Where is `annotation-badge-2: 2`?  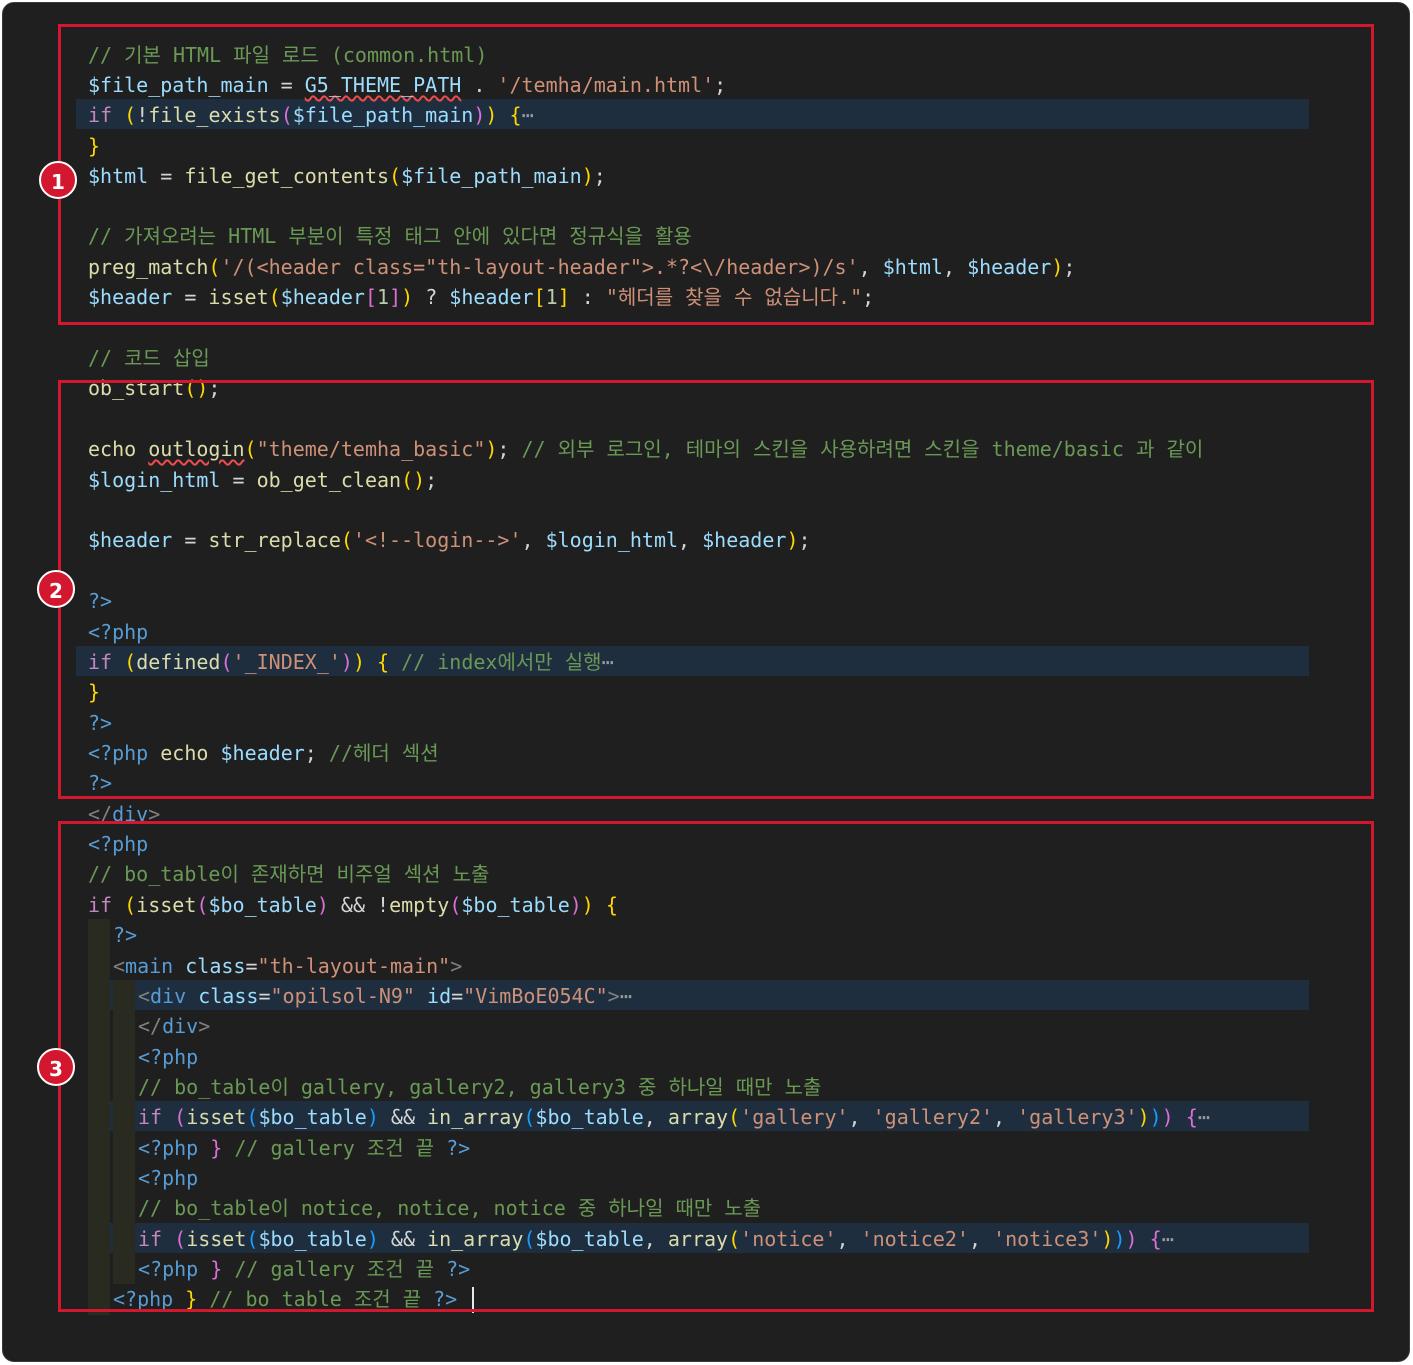
annotation-badge-2: 2 is located at coordinates (56, 589).